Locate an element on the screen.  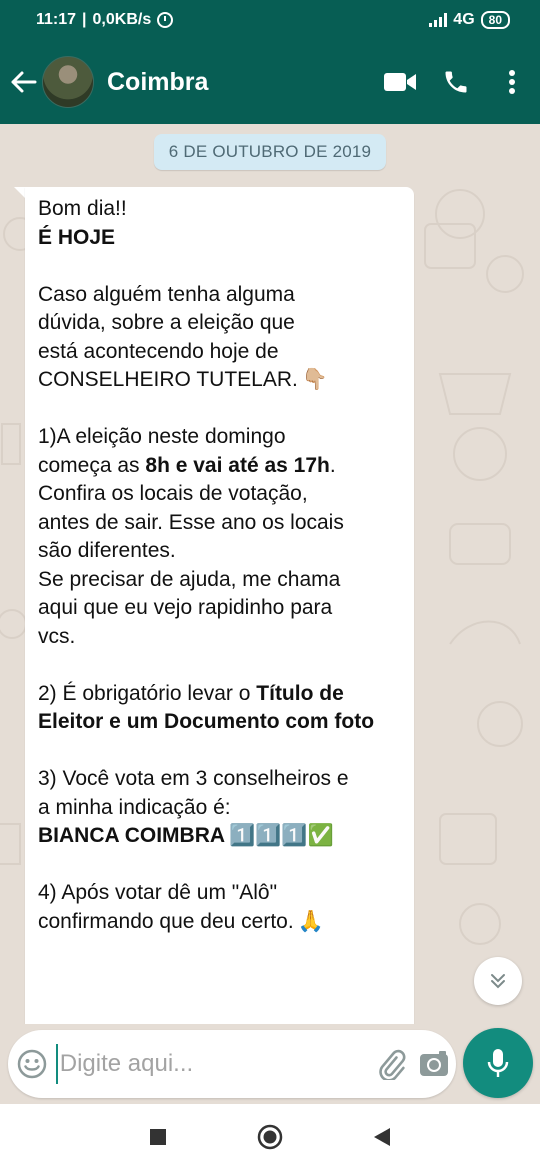
back-arrow-icon is located at coordinates (24, 82).